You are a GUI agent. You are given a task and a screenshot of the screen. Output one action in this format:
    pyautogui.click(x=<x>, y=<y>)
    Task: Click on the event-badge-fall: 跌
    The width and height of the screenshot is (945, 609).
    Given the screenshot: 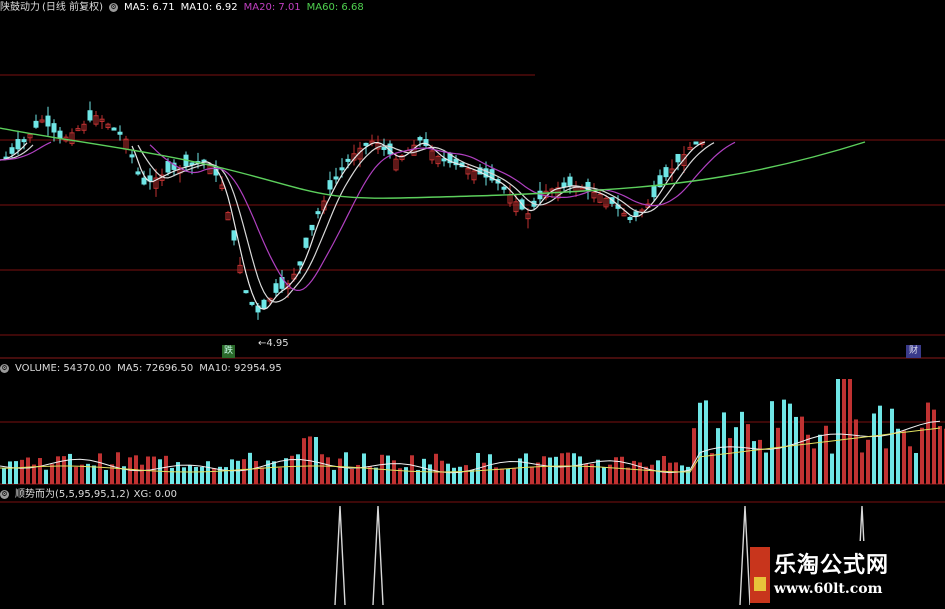 What is the action you would take?
    pyautogui.click(x=228, y=351)
    